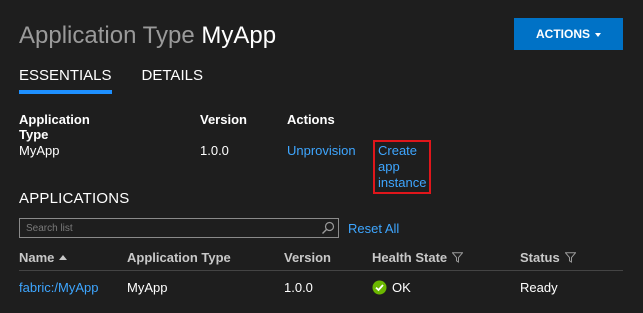 This screenshot has width=643, height=313. What do you see at coordinates (321, 289) in the screenshot?
I see `table-row: fabric:/MyApp MyApp 1.0.0 OK Ready` at bounding box center [321, 289].